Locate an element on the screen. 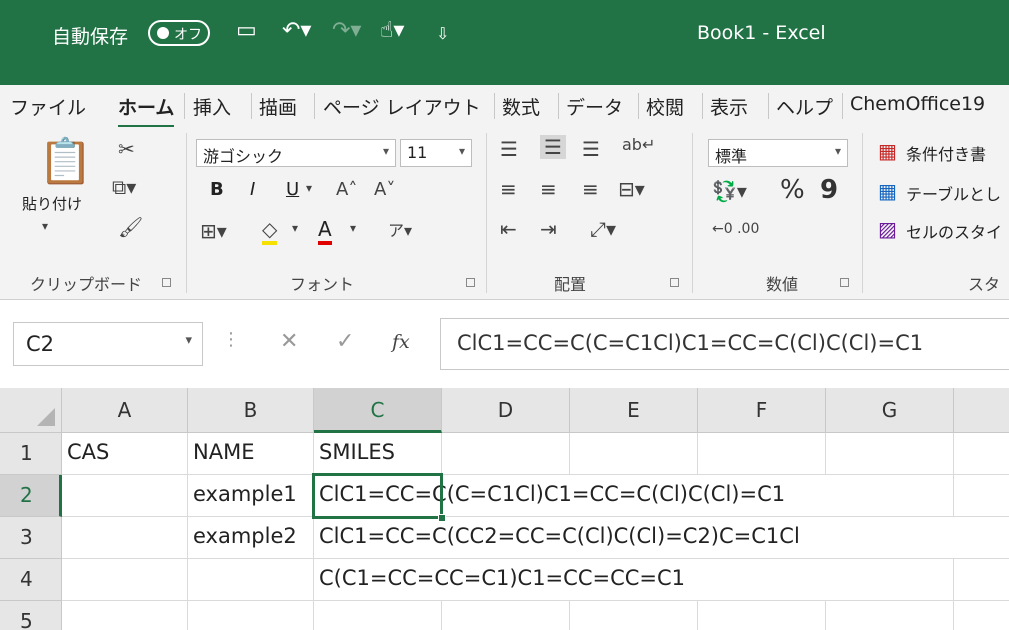  column-header-h is located at coordinates (981, 410).